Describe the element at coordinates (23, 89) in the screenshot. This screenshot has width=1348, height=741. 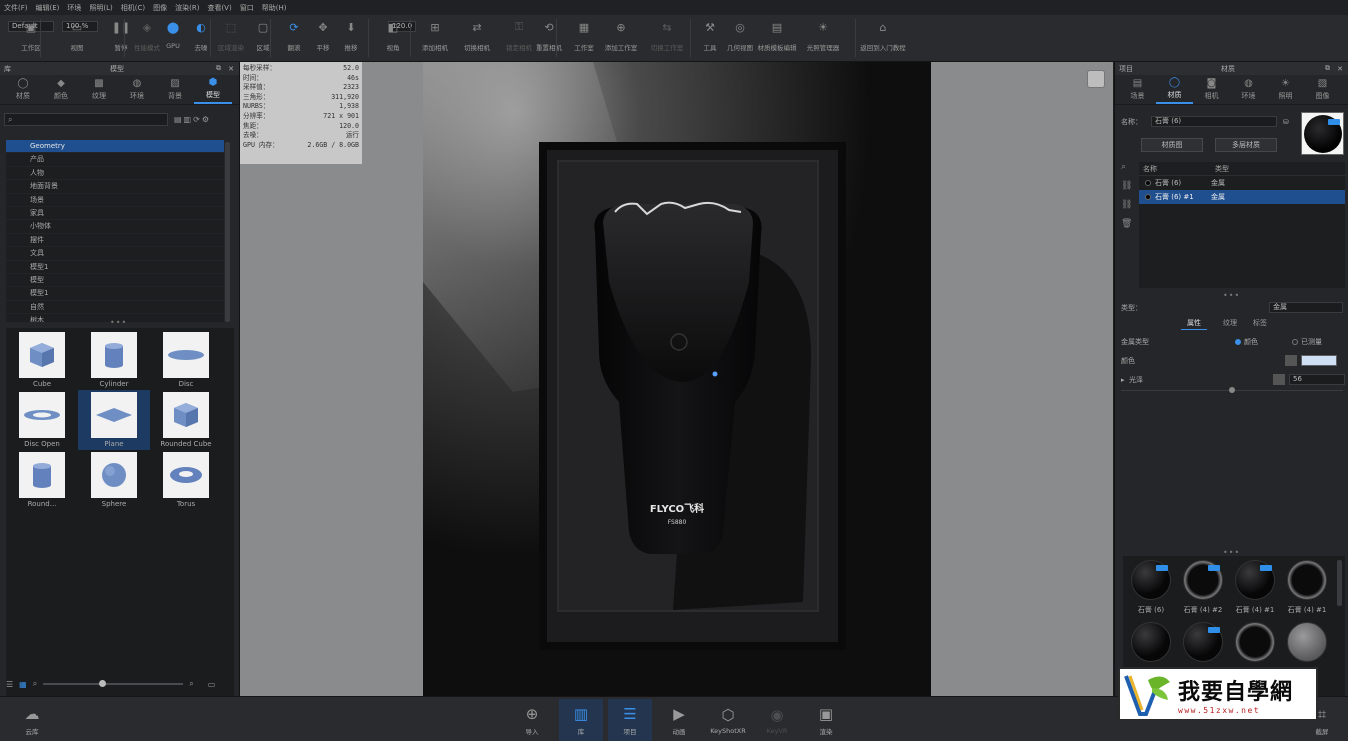
I see `tab-0: ◯ 材质` at that location.